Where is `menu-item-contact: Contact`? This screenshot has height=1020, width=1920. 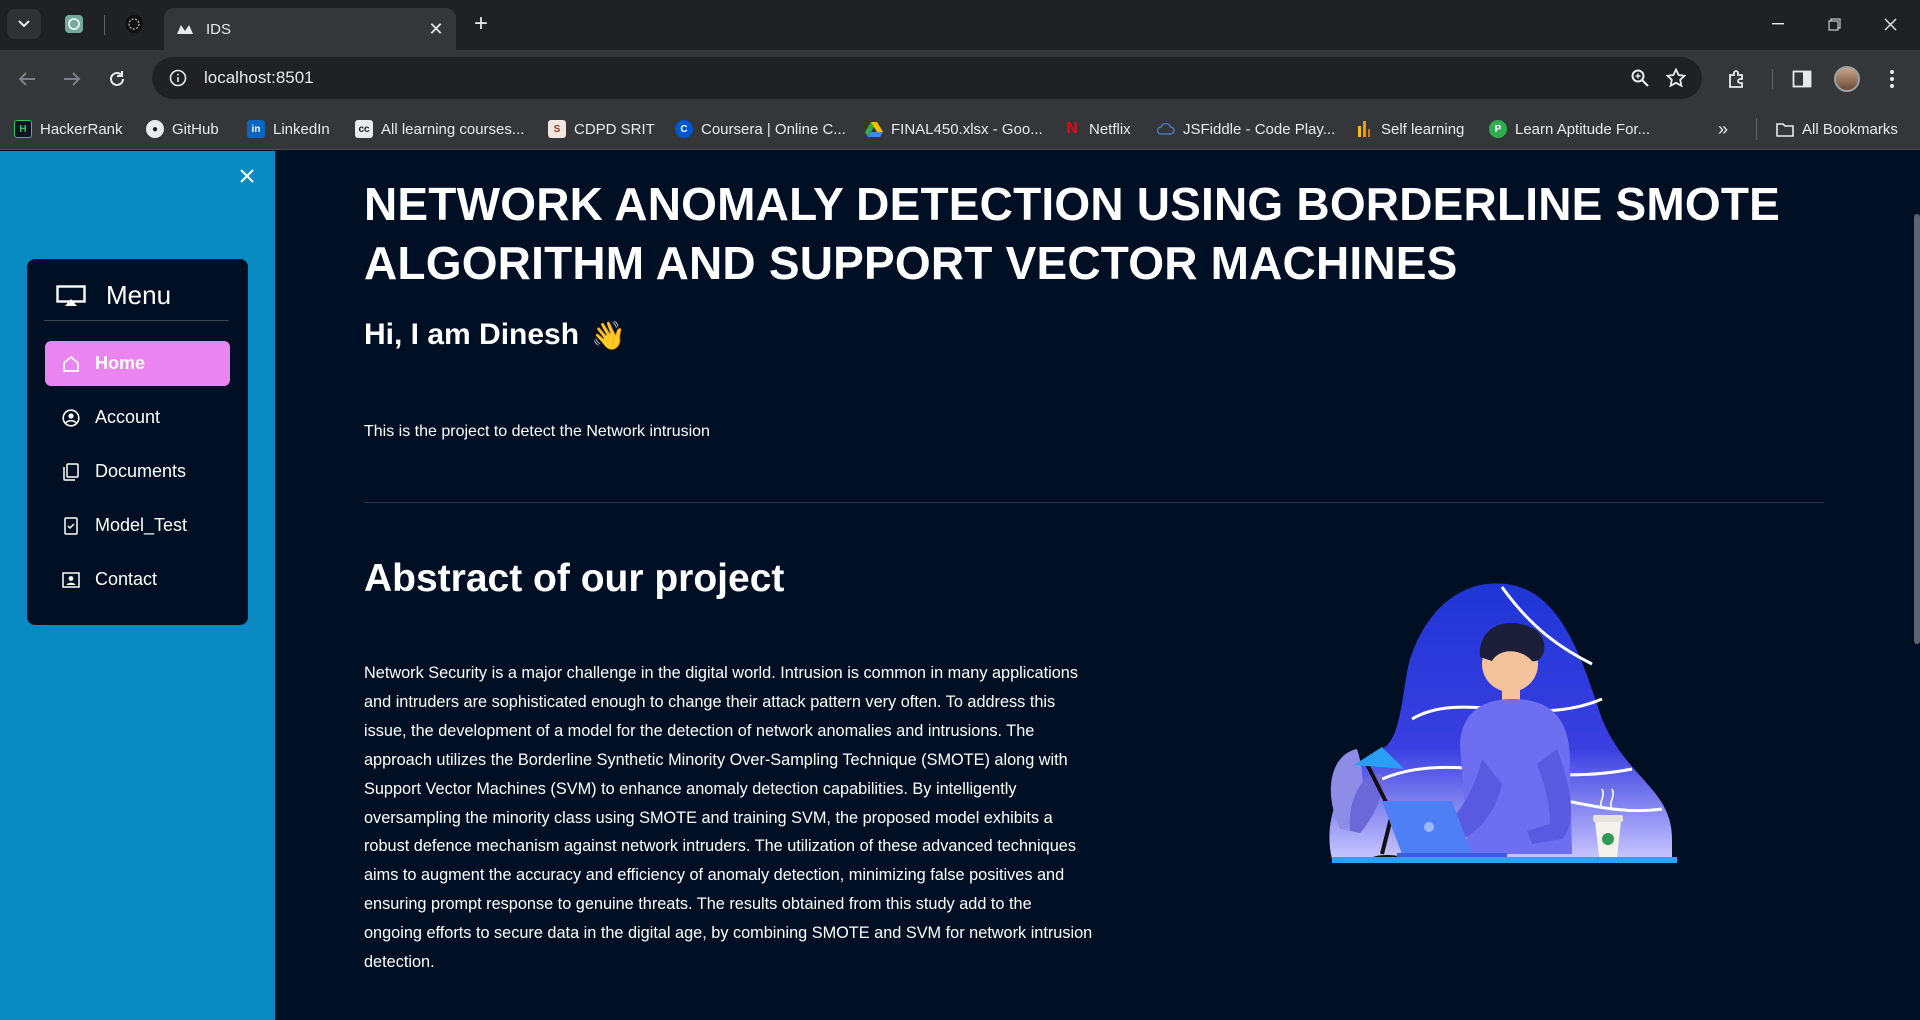
menu-item-contact: Contact is located at coordinates (137, 579).